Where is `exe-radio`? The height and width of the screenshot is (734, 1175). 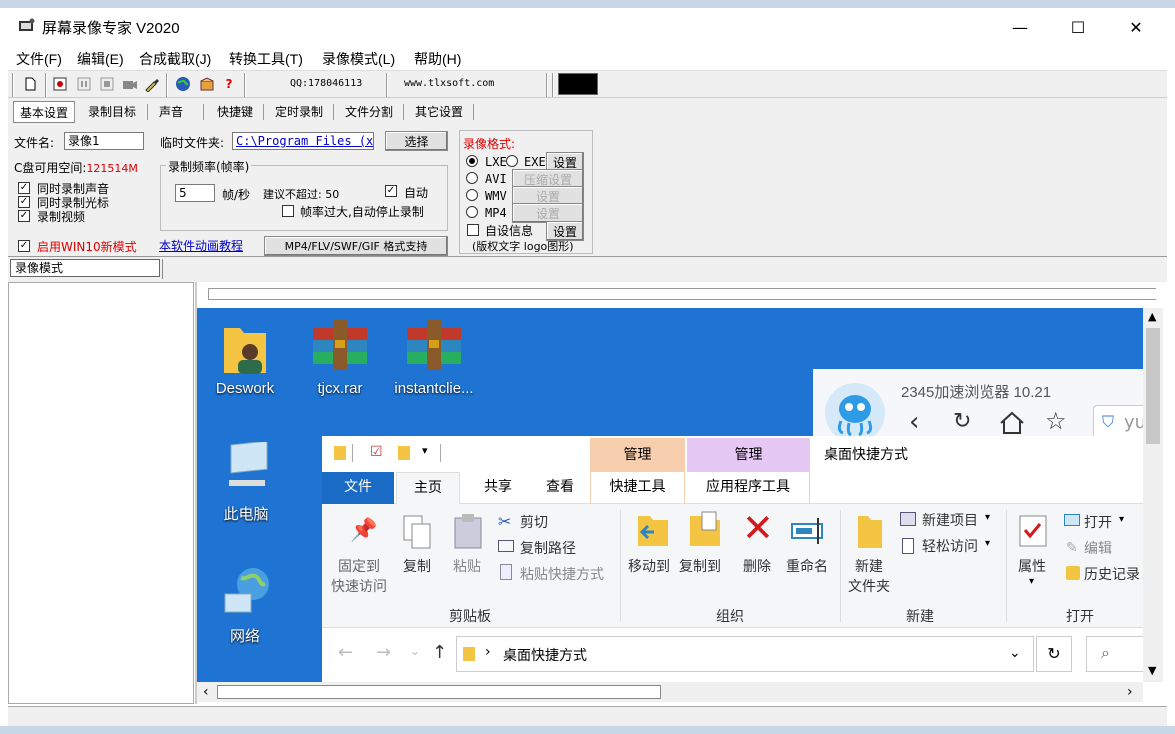 exe-radio is located at coordinates (512, 161).